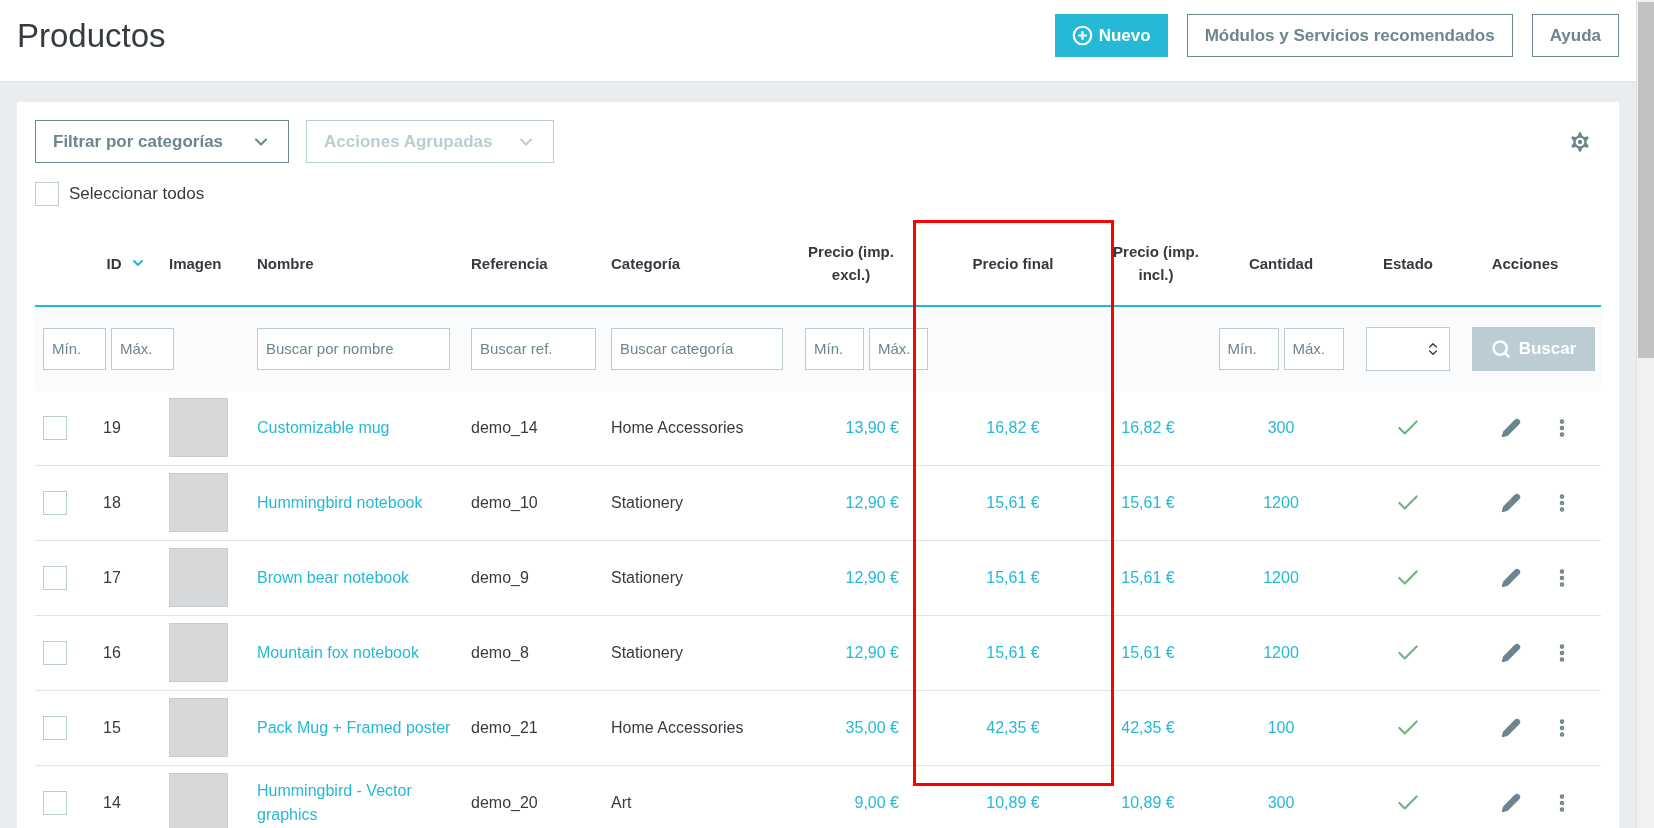 Image resolution: width=1654 pixels, height=828 pixels. What do you see at coordinates (1111, 35) in the screenshot?
I see `new-button: Nuevo` at bounding box center [1111, 35].